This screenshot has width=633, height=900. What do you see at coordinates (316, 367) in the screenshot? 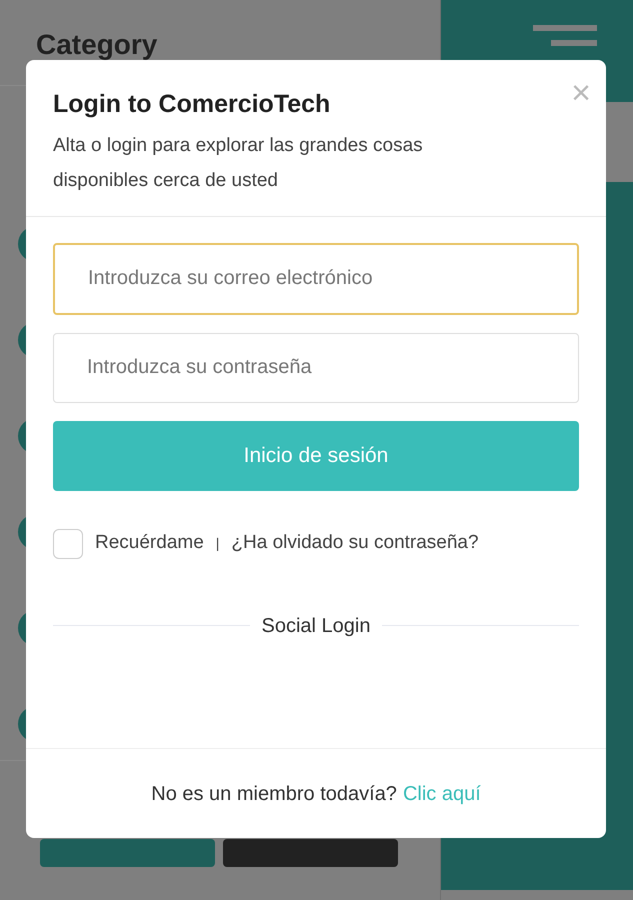
I see `password-field: Introduzca su contraseña` at bounding box center [316, 367].